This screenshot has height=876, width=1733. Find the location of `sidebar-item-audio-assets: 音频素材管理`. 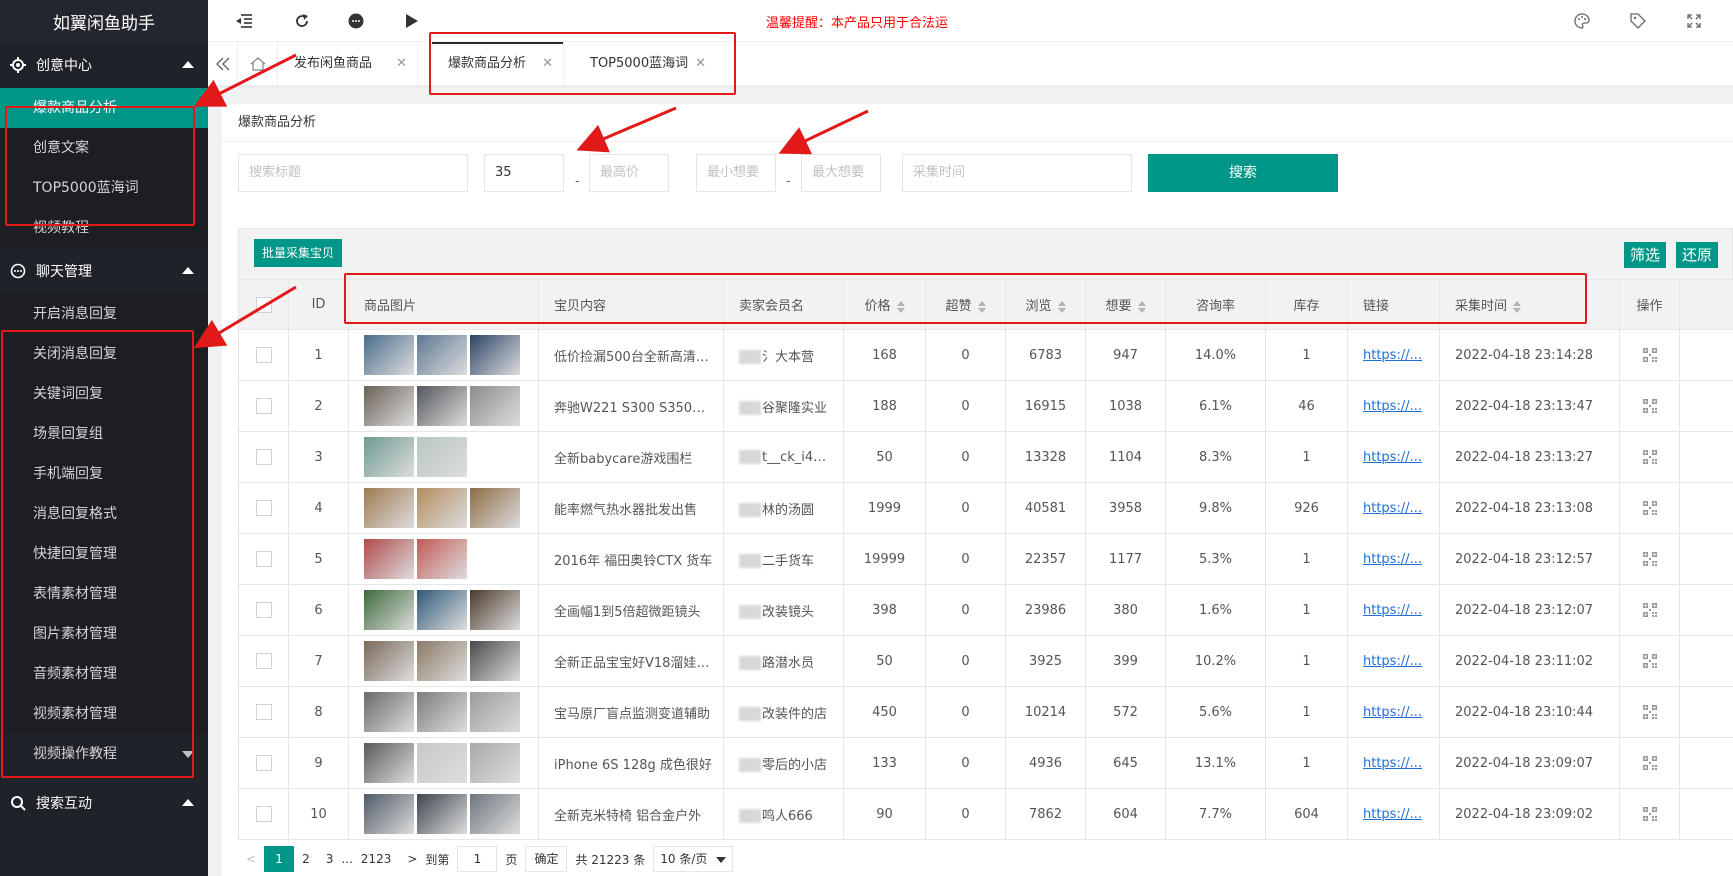

sidebar-item-audio-assets: 音频素材管理 is located at coordinates (104, 674).